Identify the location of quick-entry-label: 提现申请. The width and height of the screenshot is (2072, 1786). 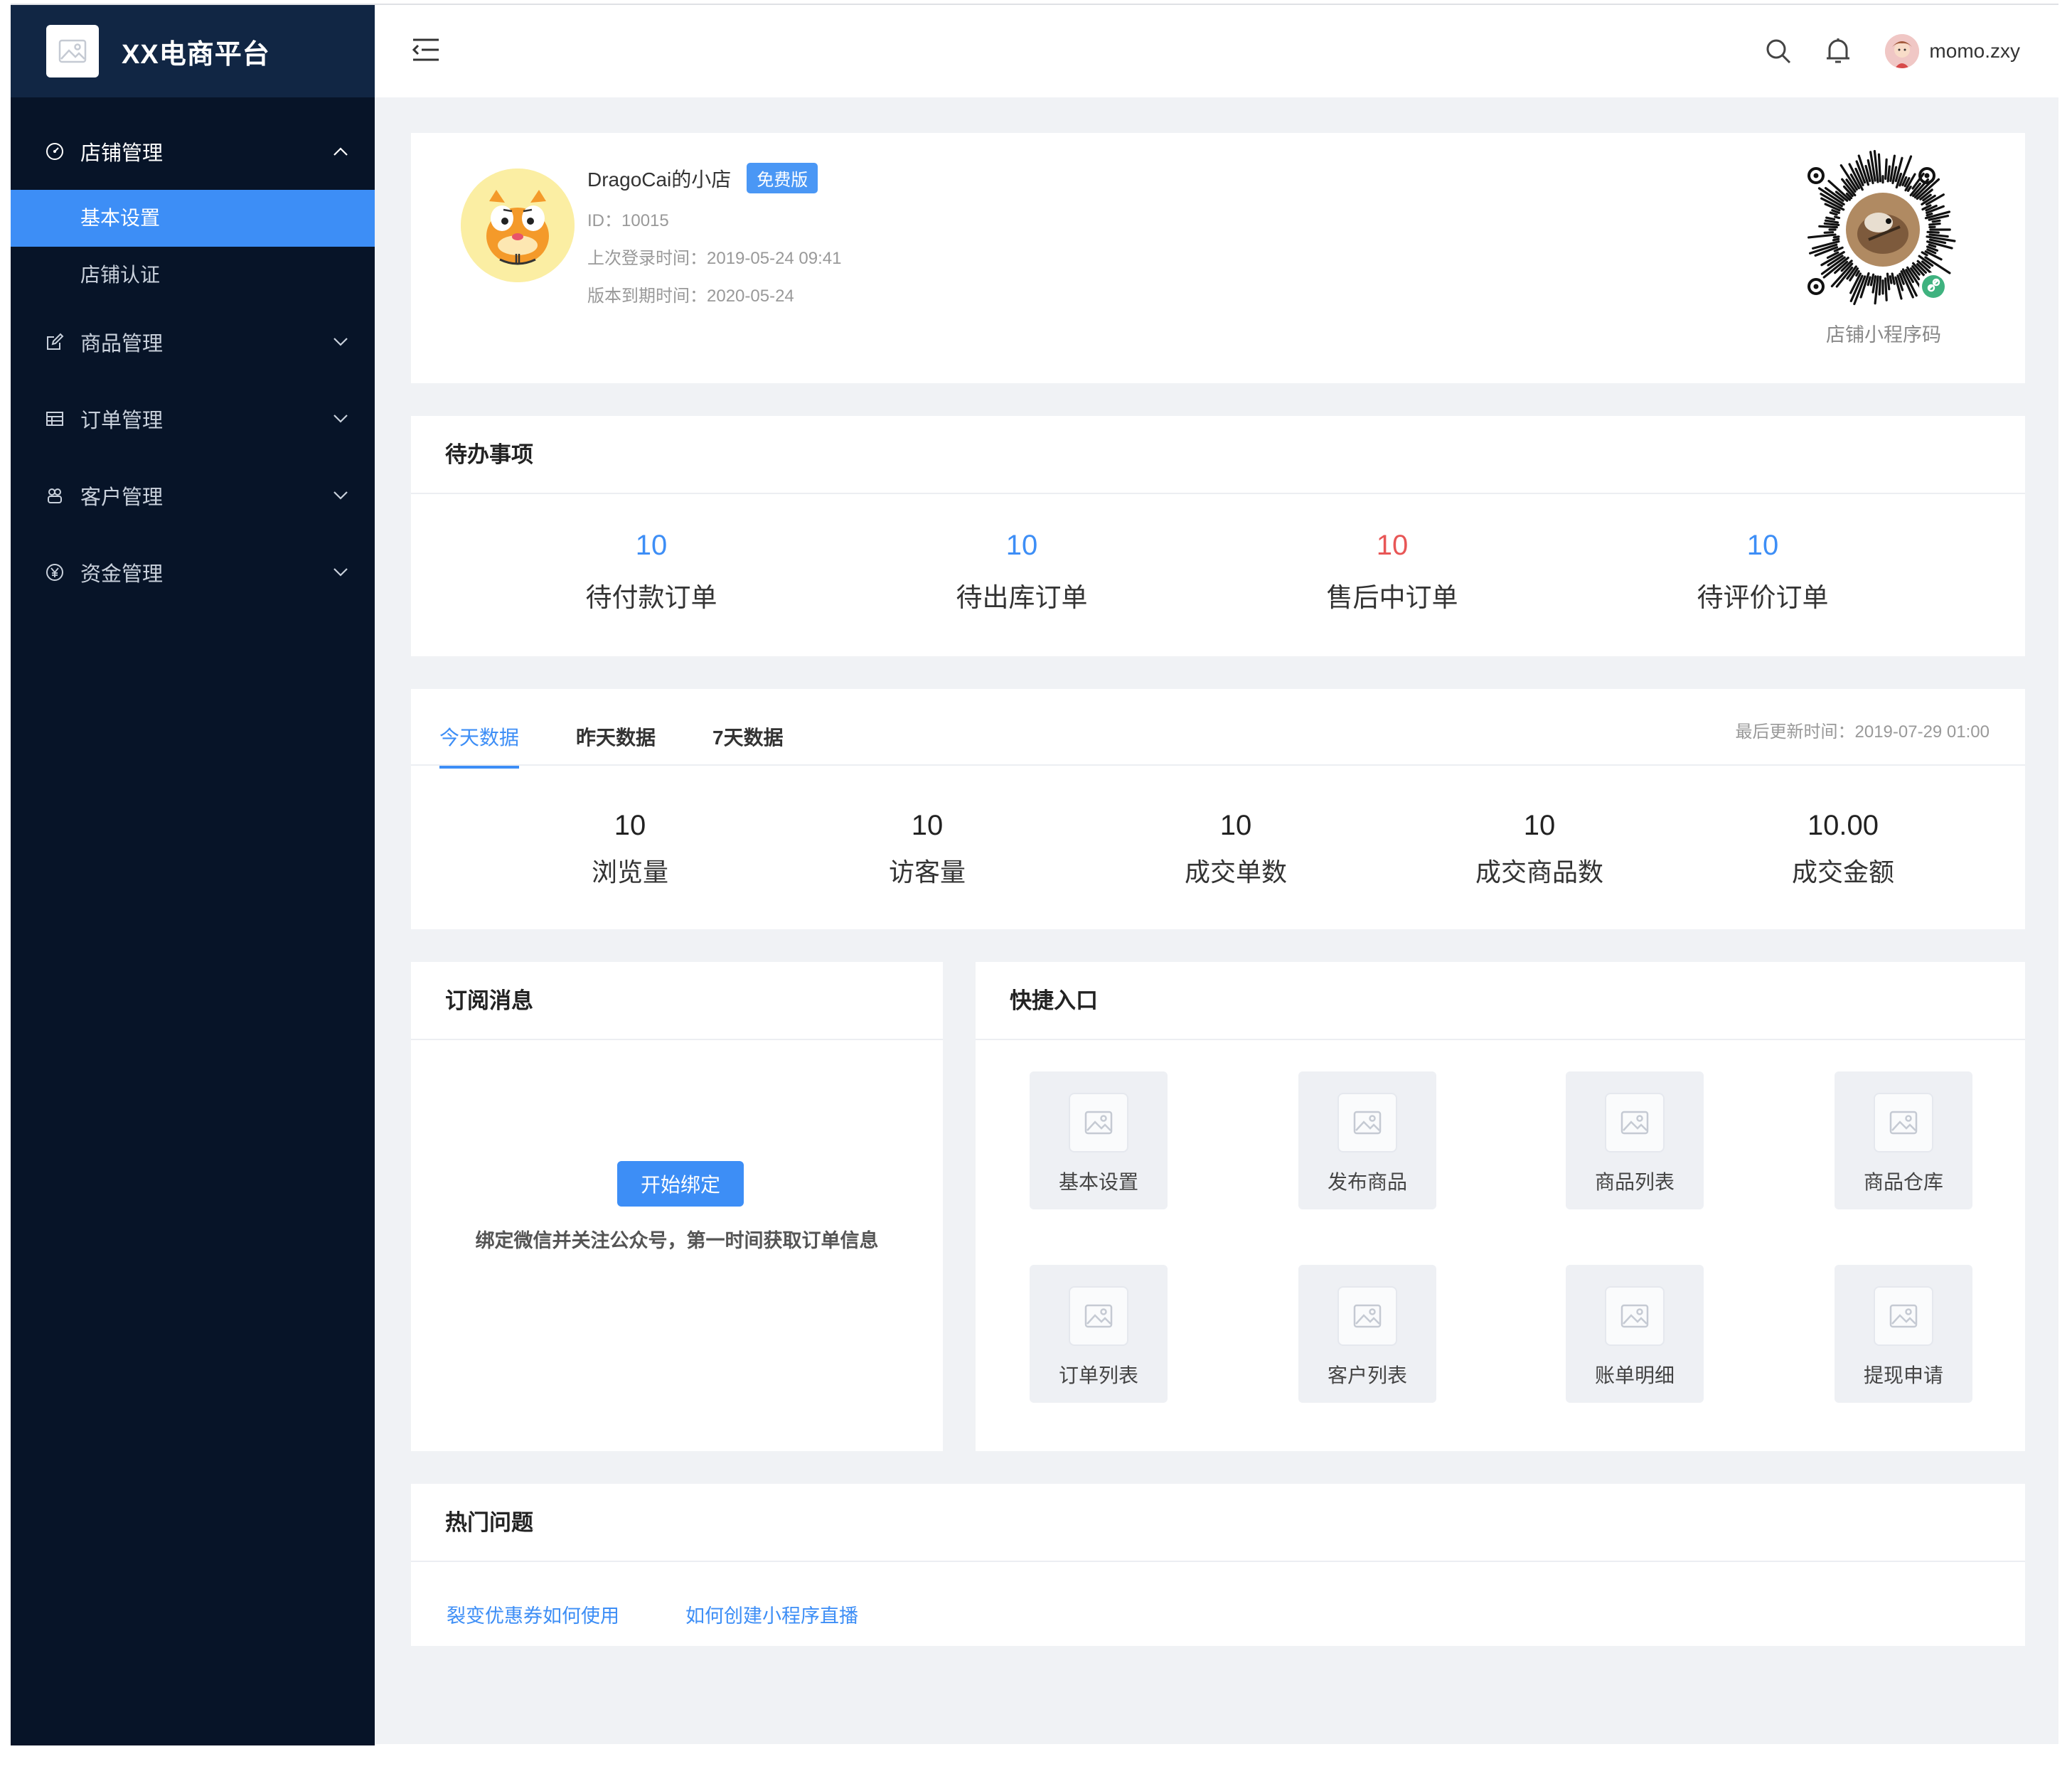
(1903, 1375).